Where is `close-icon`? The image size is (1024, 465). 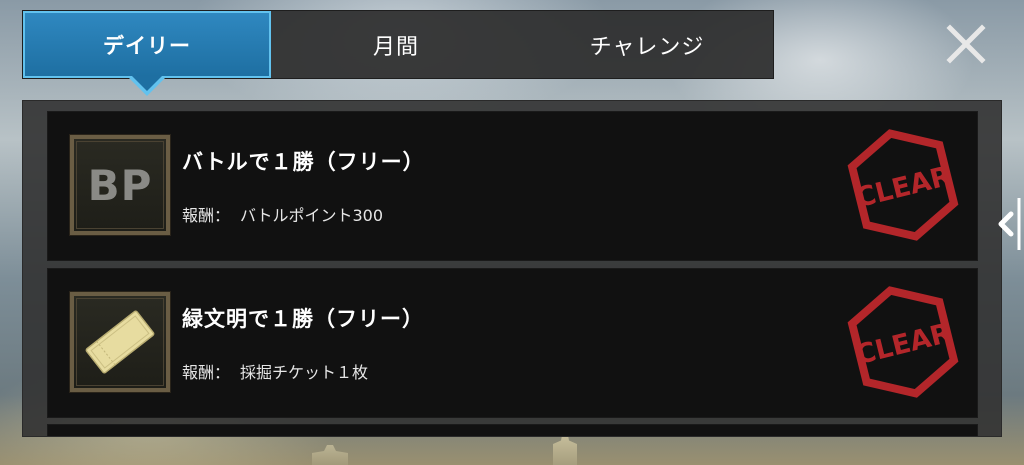 close-icon is located at coordinates (966, 44).